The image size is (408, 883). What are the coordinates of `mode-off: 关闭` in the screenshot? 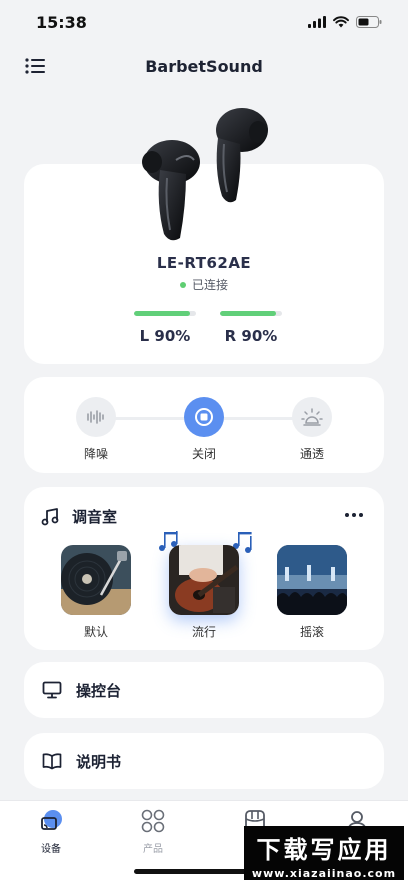 It's located at (204, 429).